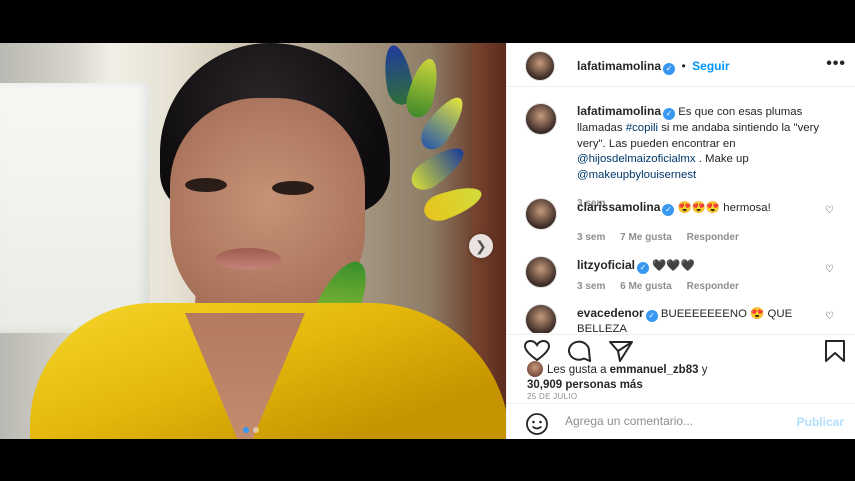 This screenshot has height=481, width=855. I want to click on comment-likes: 7 Me gusta, so click(646, 237).